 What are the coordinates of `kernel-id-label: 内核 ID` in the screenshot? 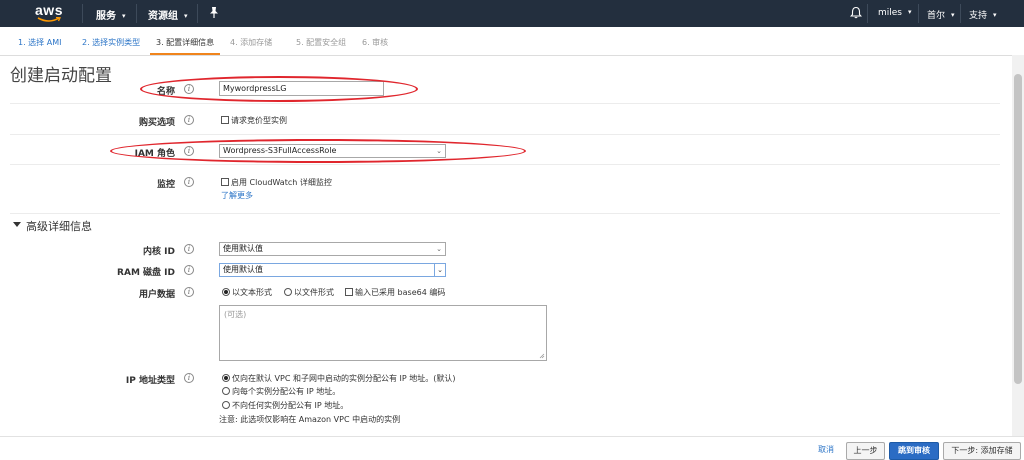 It's located at (159, 252).